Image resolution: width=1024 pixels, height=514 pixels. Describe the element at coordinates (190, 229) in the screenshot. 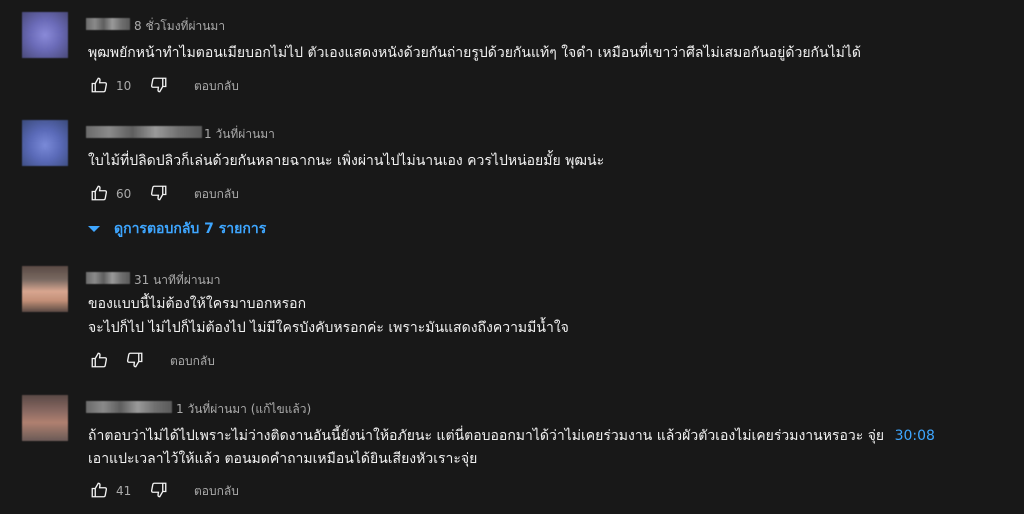

I see `view-replies-label: ดูการตอบกลับ 7 รายการ` at that location.